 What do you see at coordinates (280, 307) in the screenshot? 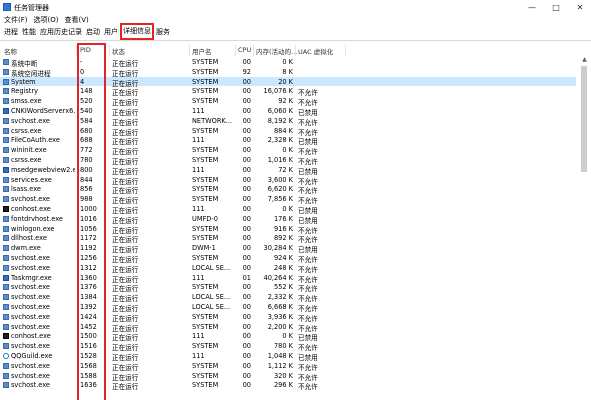
I see `process-memory: 6,668 K` at bounding box center [280, 307].